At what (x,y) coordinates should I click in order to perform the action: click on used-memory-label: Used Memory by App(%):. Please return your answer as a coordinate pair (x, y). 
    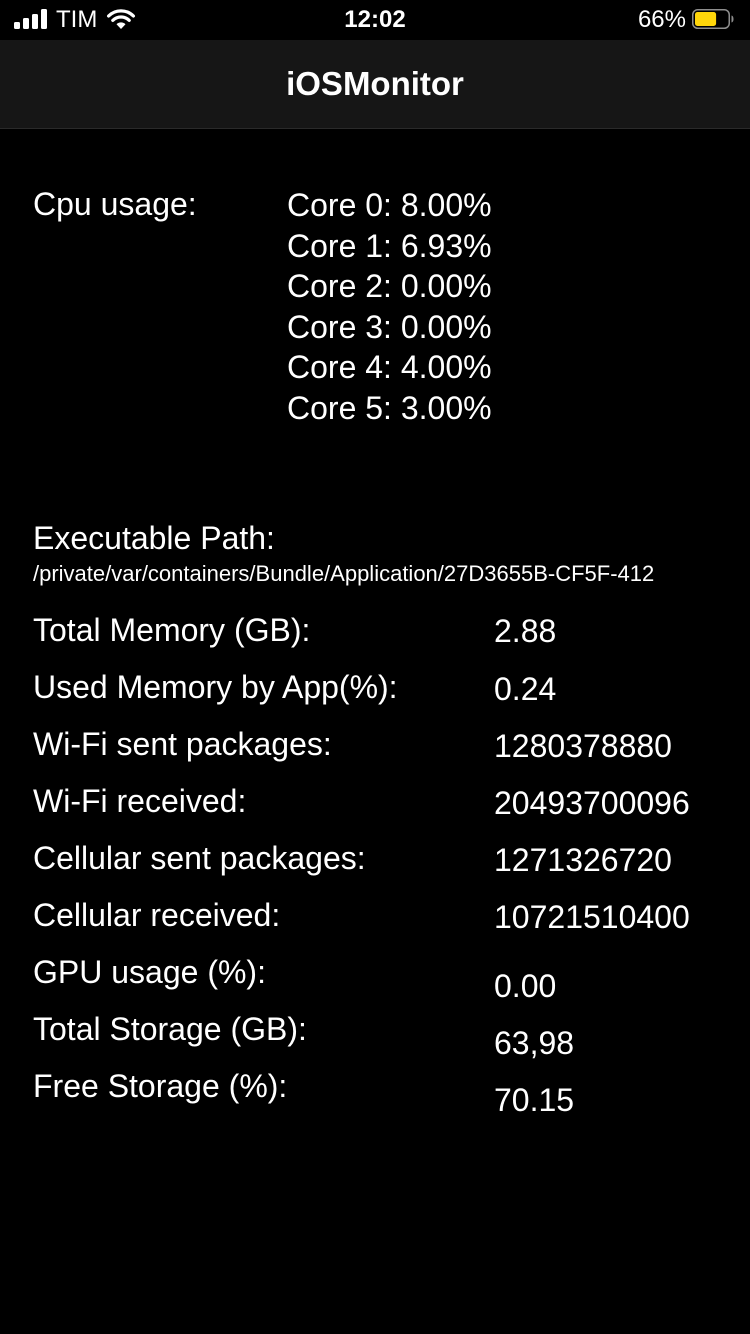
    Looking at the image, I should click on (215, 687).